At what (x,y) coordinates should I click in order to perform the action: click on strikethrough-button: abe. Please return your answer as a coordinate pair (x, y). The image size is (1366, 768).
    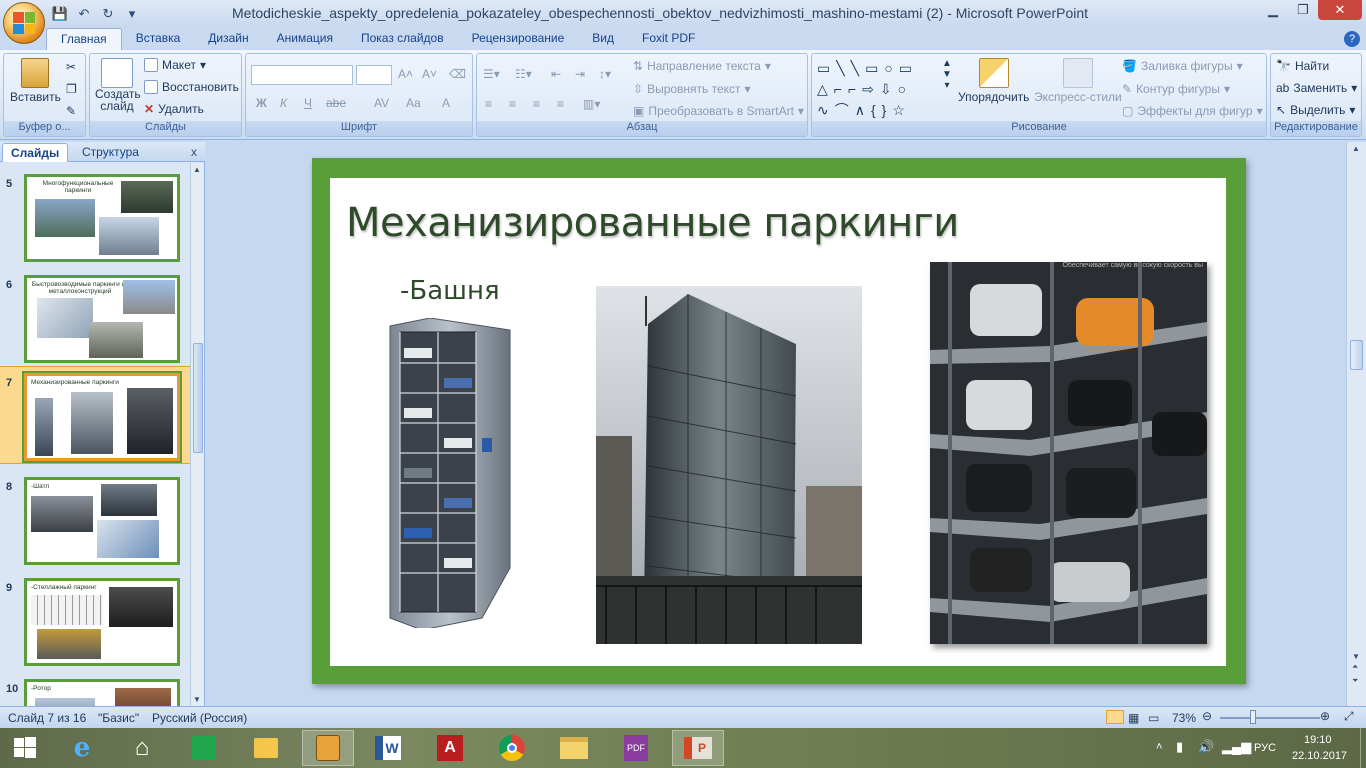
    Looking at the image, I should click on (336, 103).